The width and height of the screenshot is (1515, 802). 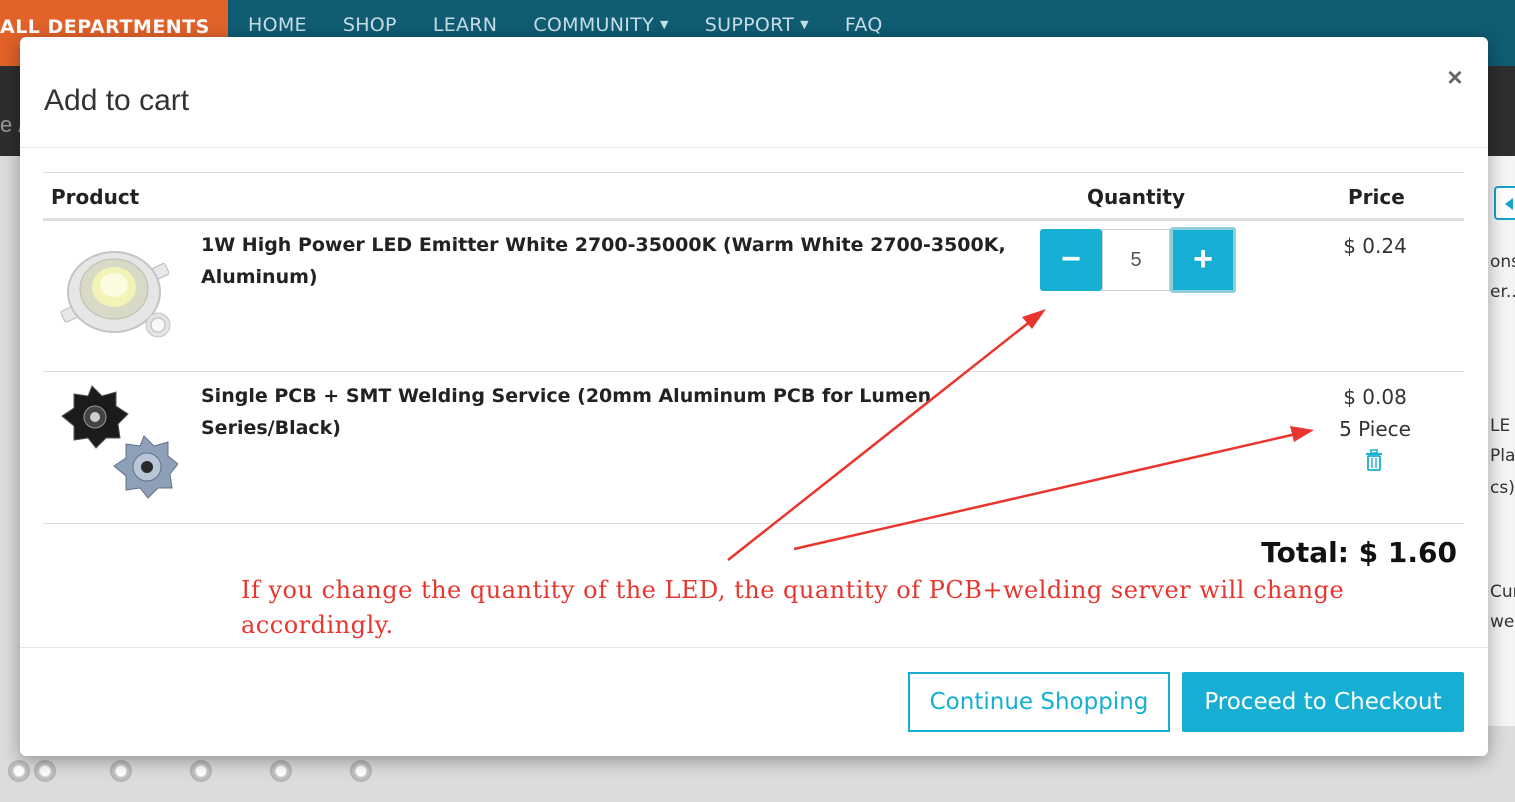 I want to click on increase-quantity-button: +, so click(x=1203, y=260).